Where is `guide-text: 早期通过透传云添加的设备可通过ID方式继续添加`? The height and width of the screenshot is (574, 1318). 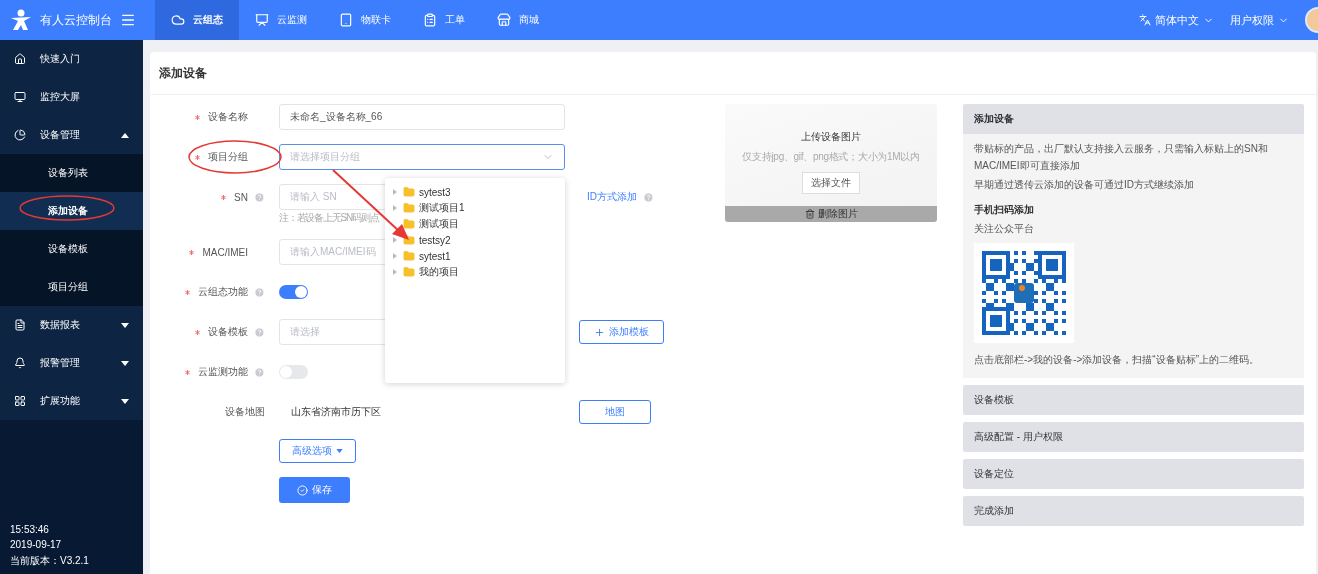
guide-text: 早期通过透传云添加的设备可通过ID方式继续添加 is located at coordinates (1084, 185).